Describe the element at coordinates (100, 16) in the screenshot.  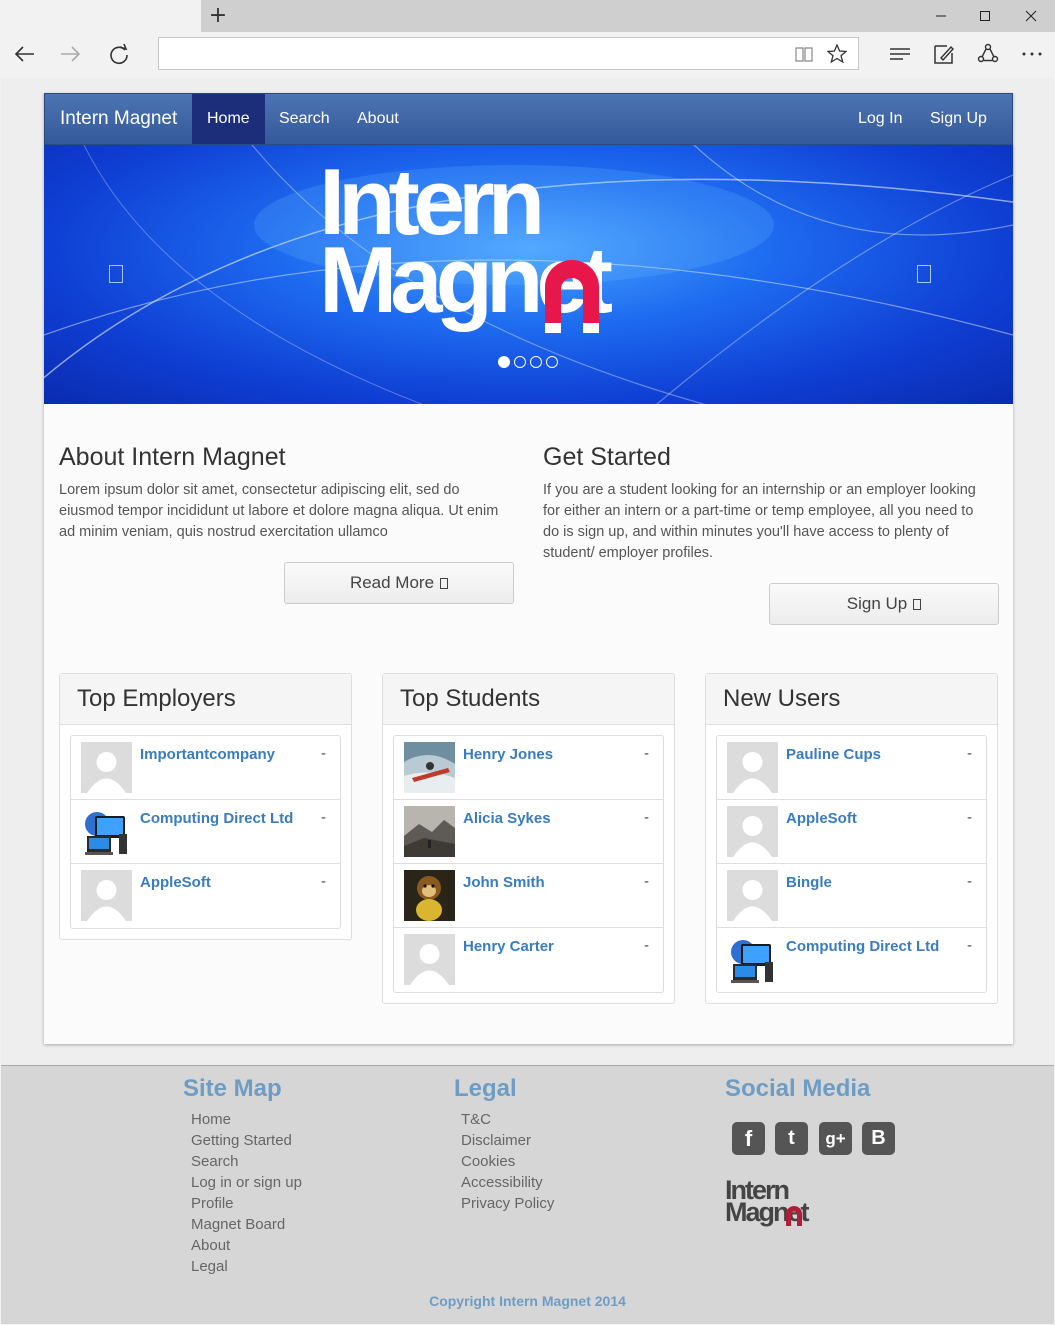
I see `browser-tab` at that location.